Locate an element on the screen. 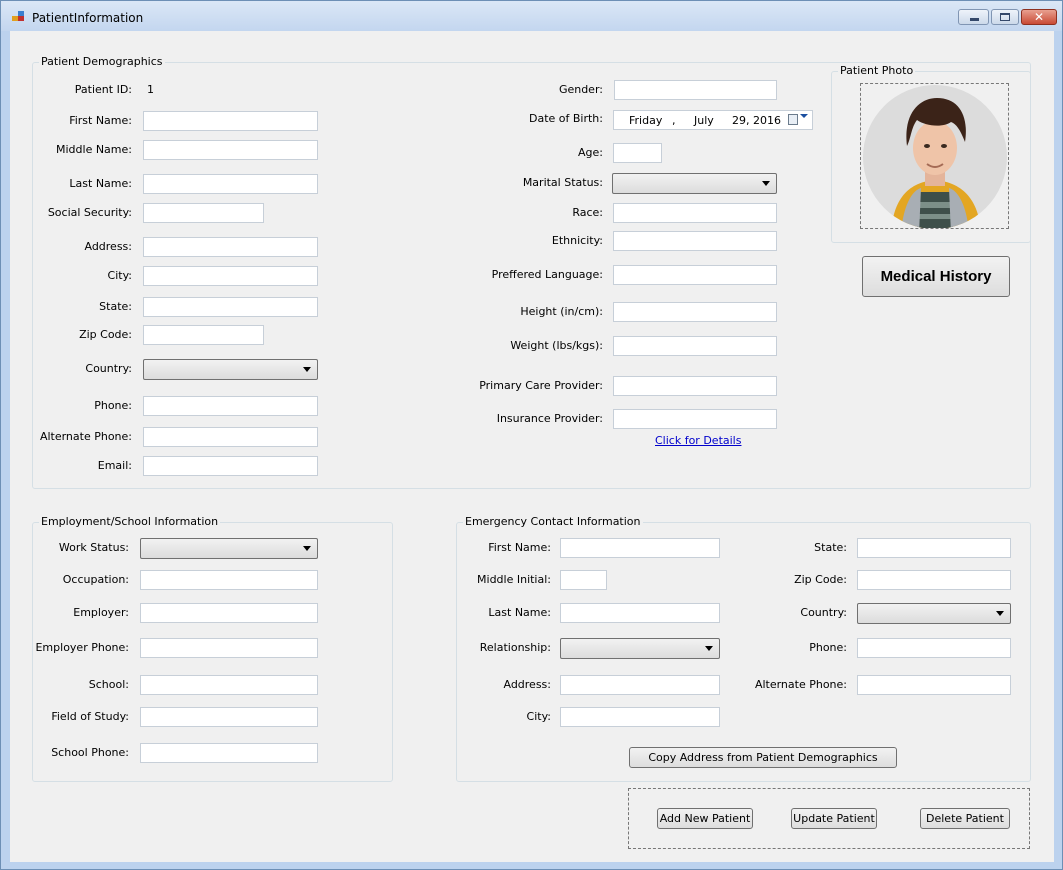 Image resolution: width=1063 pixels, height=870 pixels. zip-code-field is located at coordinates (203, 335).